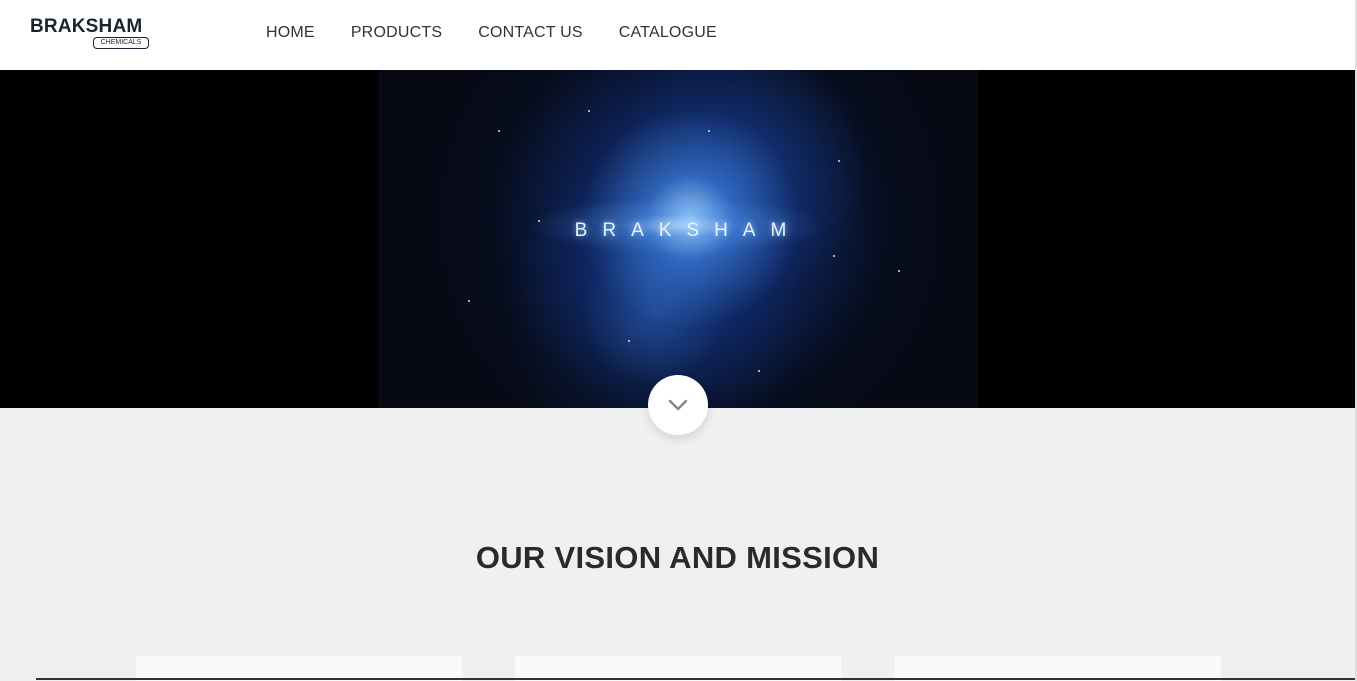  I want to click on brand-logo-tagline: CHEMICALS, so click(121, 43).